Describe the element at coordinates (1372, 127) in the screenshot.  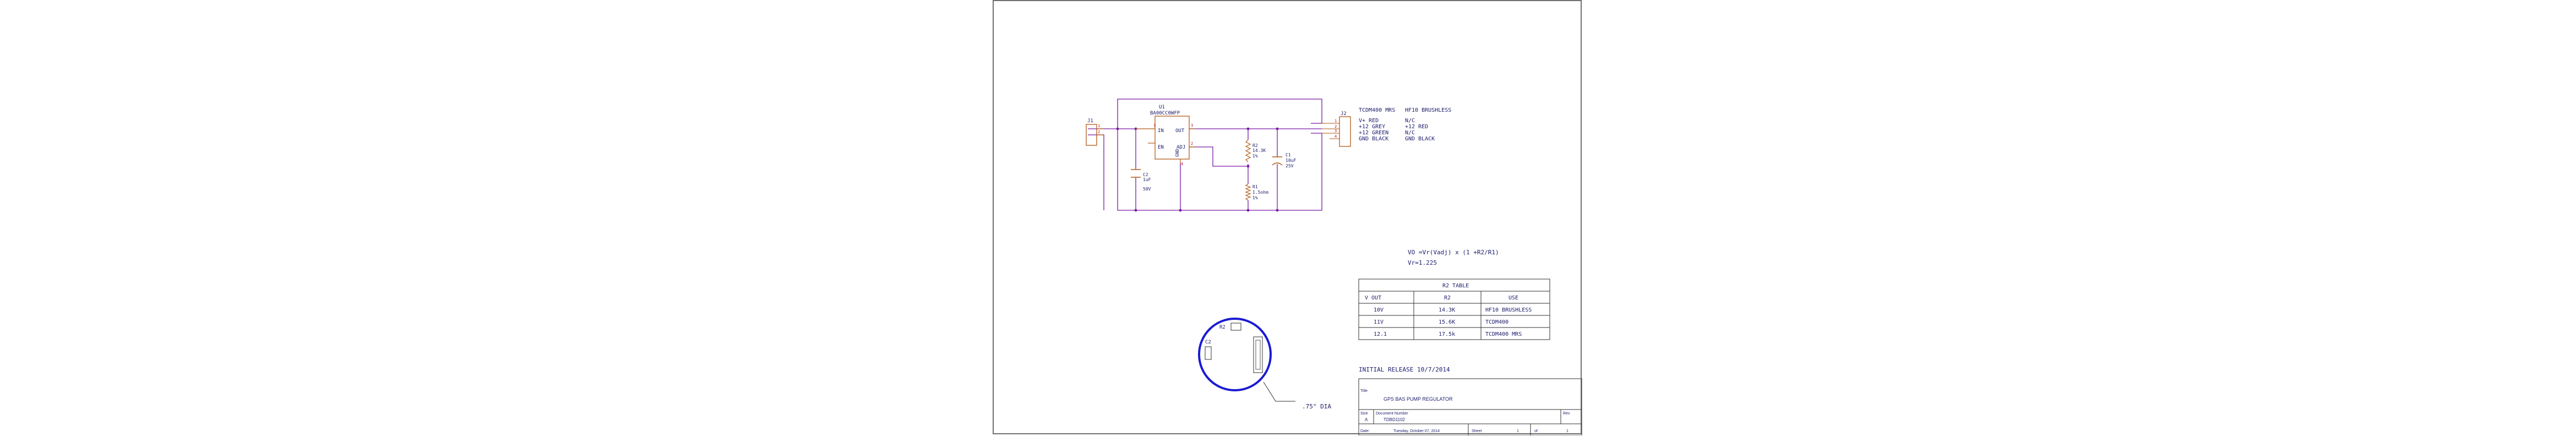
I see `wiring-row-2-left: +12 GREY` at that location.